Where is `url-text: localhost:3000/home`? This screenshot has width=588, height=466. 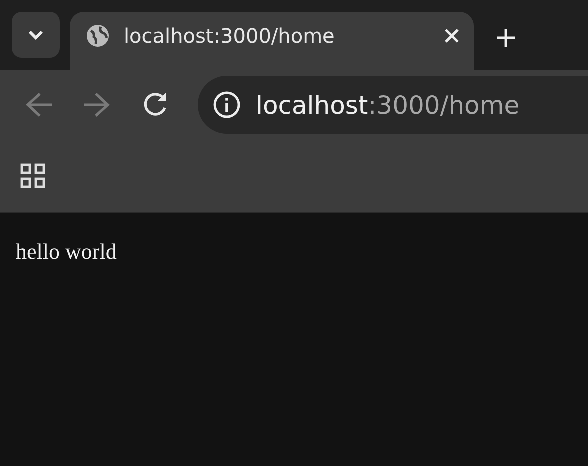
url-text: localhost:3000/home is located at coordinates (388, 105).